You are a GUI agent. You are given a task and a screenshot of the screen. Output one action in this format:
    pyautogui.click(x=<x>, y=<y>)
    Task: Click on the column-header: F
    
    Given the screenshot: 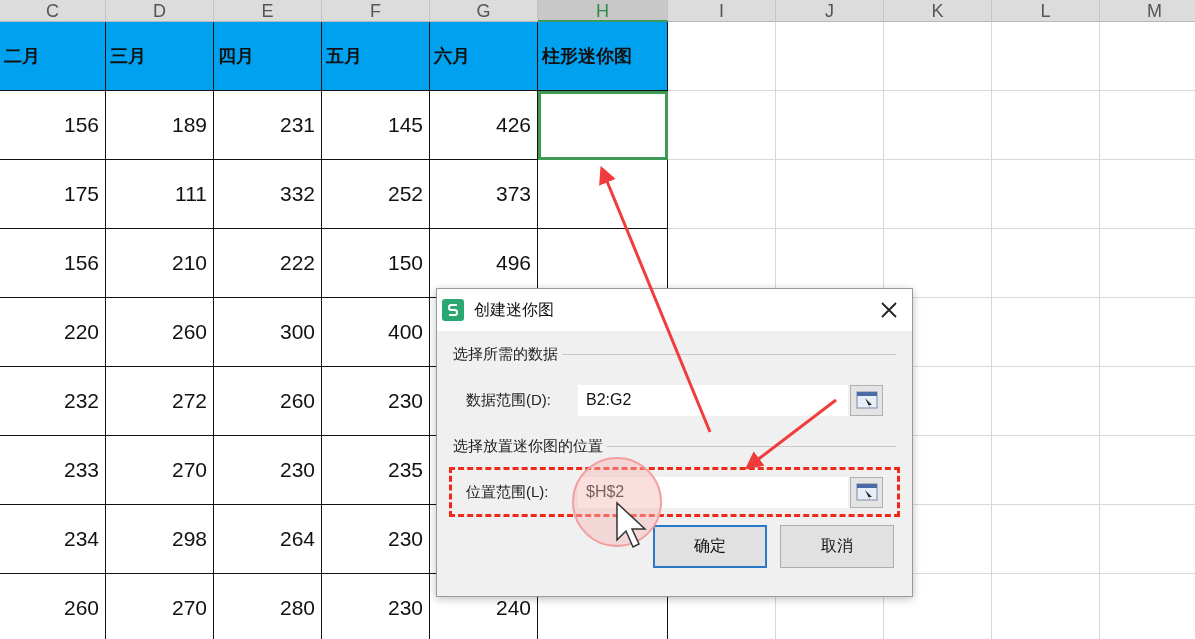 What is the action you would take?
    pyautogui.click(x=376, y=11)
    